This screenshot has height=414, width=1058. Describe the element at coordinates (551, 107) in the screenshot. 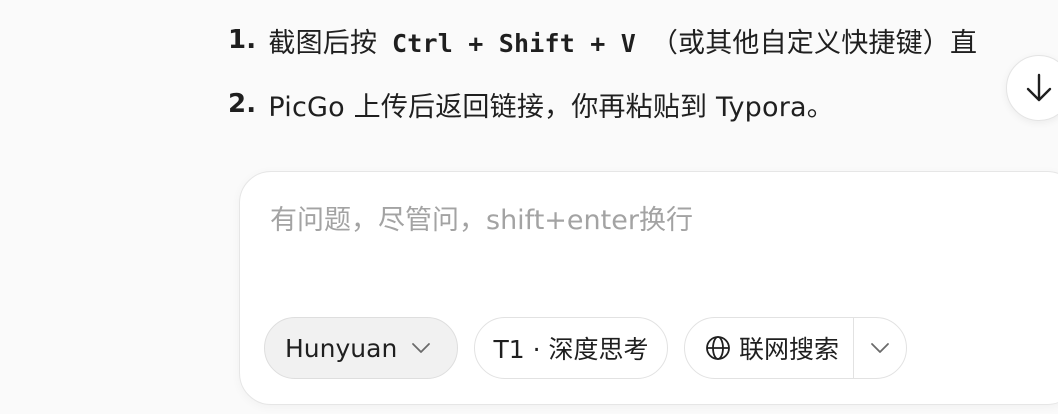

I see `step-text: PicGo 上传后返回链接，你再粘贴到 Typora。` at that location.